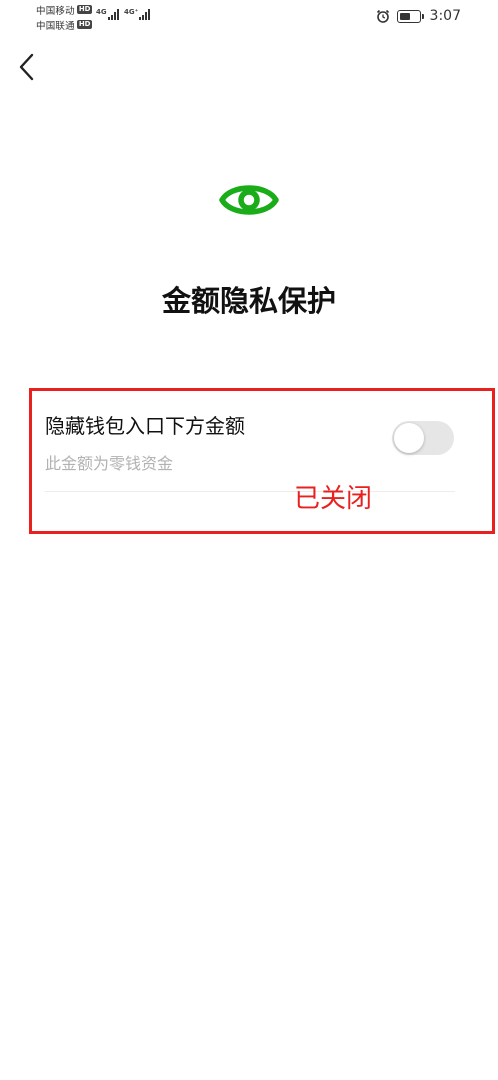  What do you see at coordinates (108, 14) in the screenshot?
I see `signal-1-icon: 4G` at bounding box center [108, 14].